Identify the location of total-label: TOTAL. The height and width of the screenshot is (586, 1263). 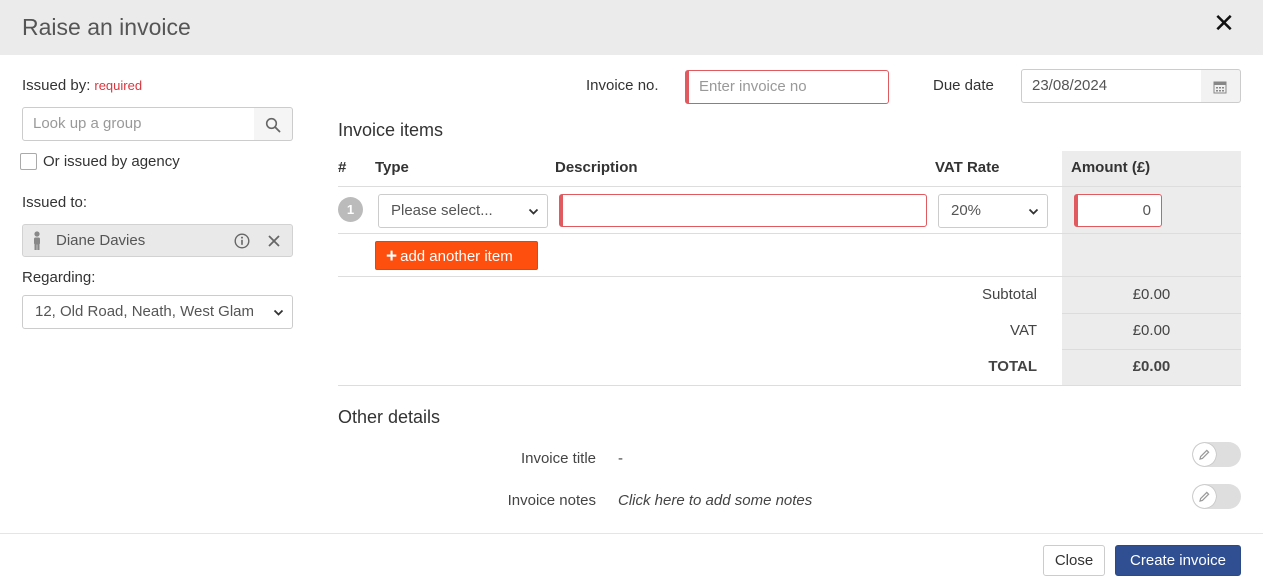
(1012, 366).